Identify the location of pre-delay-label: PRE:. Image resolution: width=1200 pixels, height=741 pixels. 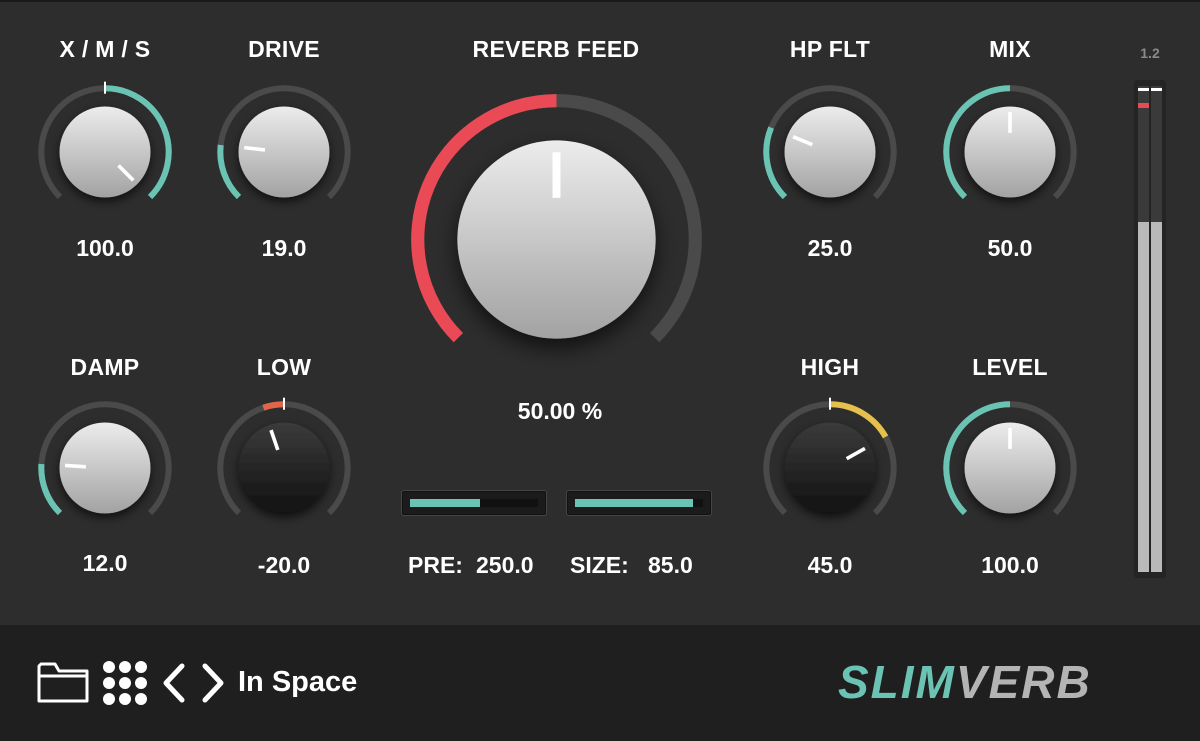
(435, 565).